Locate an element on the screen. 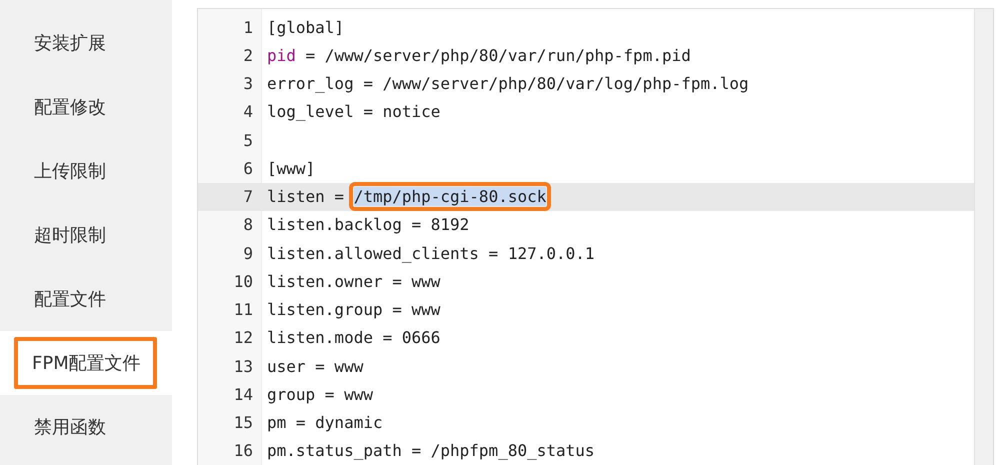  line-number: 5 is located at coordinates (248, 140).